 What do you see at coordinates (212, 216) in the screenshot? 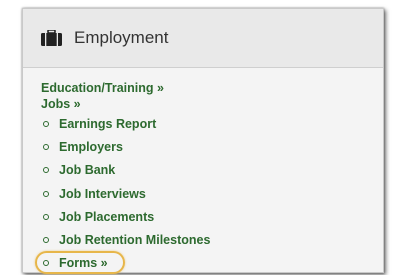
I see `list-item: Job Placements` at bounding box center [212, 216].